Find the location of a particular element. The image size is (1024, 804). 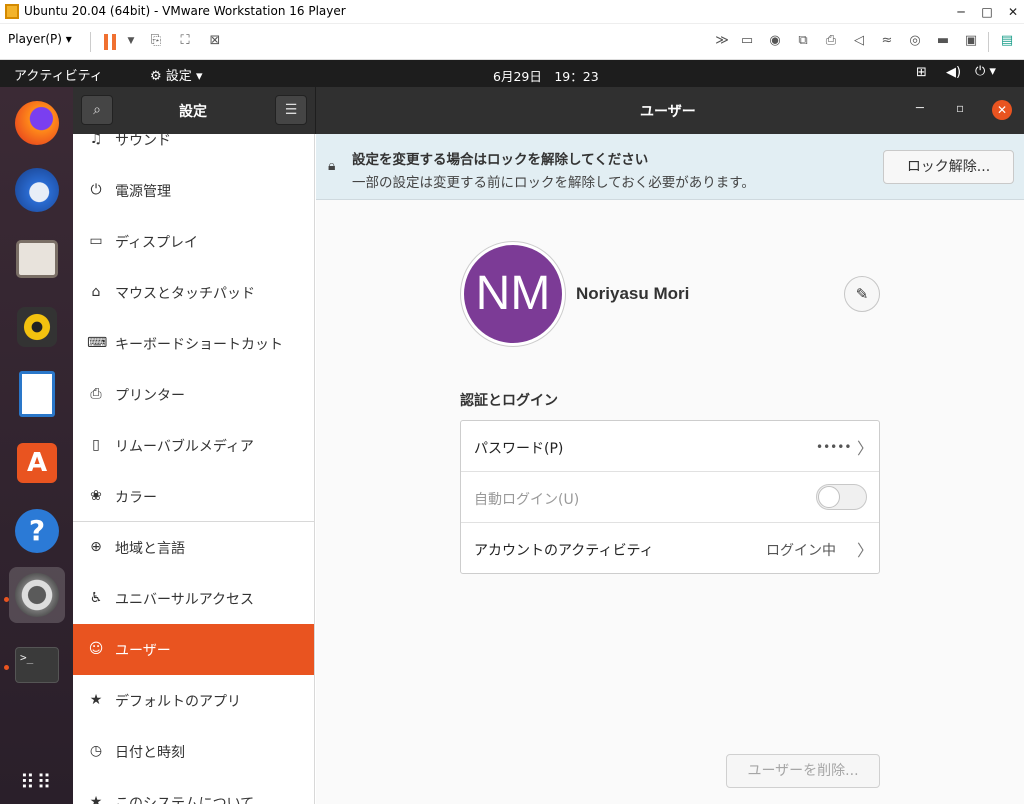

power-icon: ⏻ ▾ is located at coordinates (985, 71).